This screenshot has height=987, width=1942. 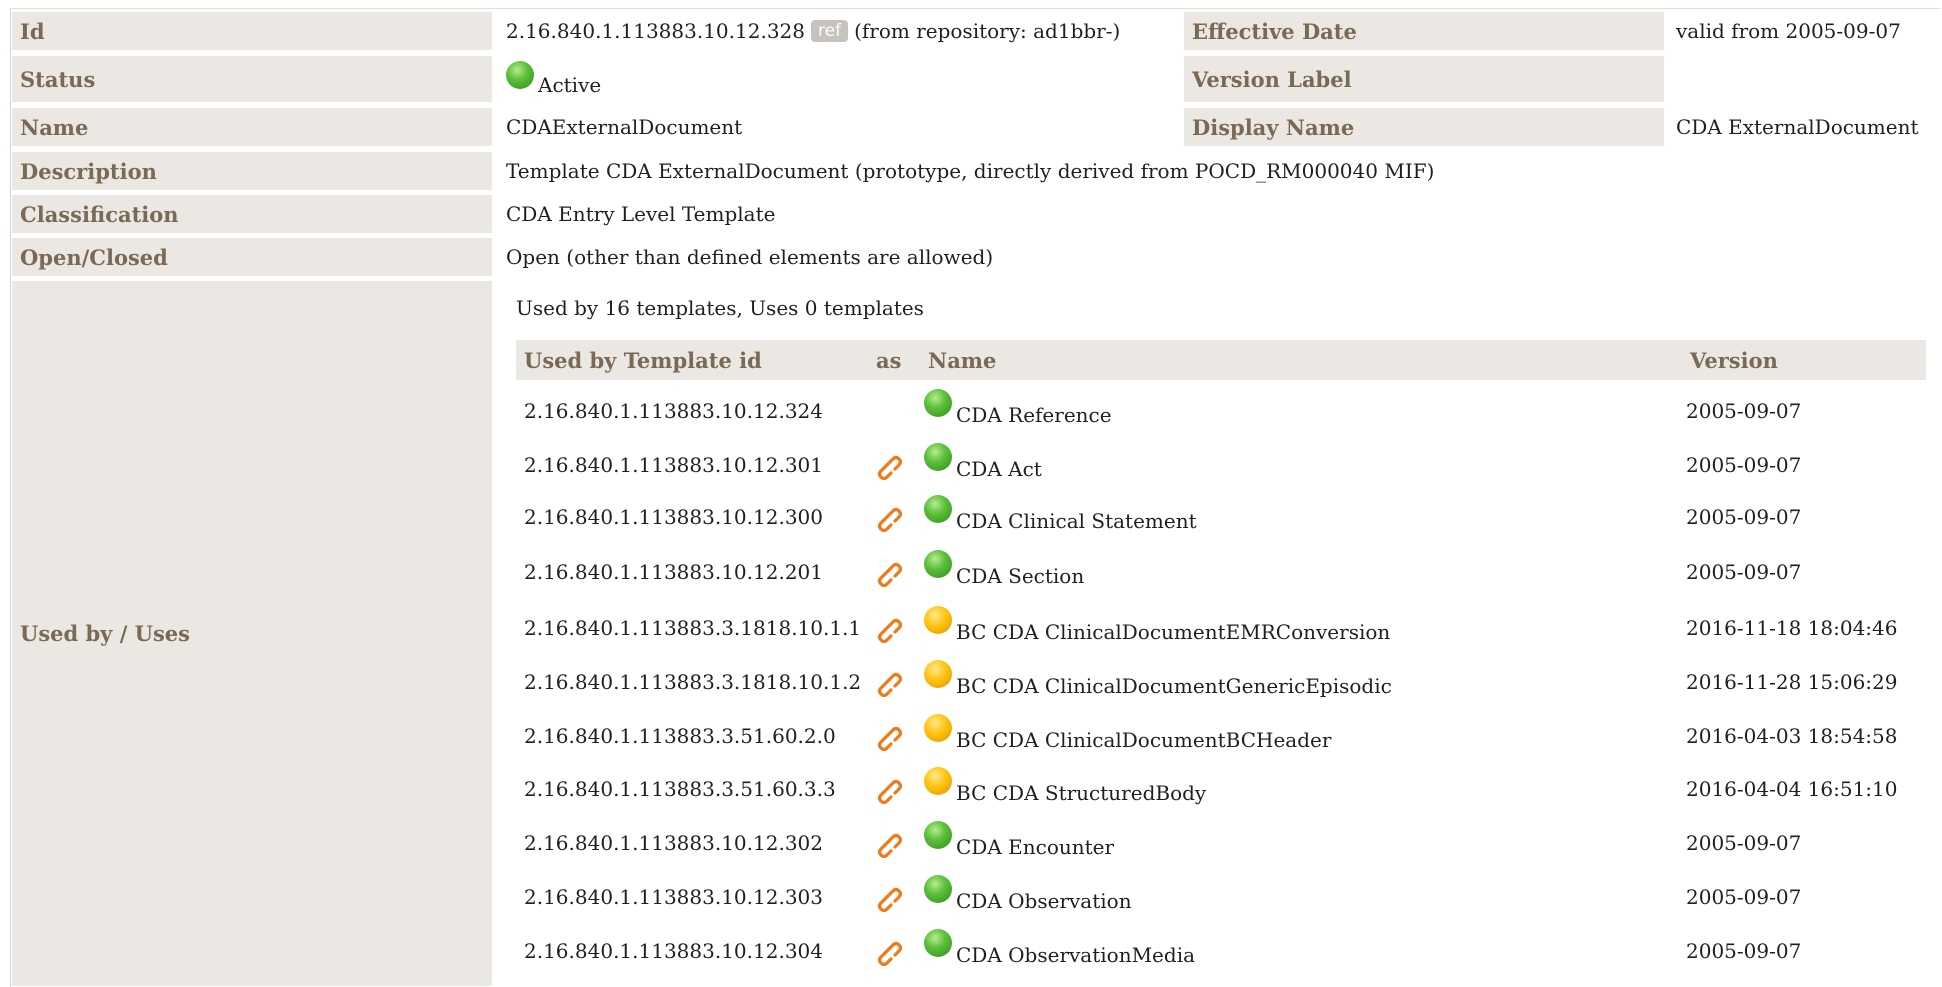 I want to click on template-name: CDA Section, so click(x=1020, y=576).